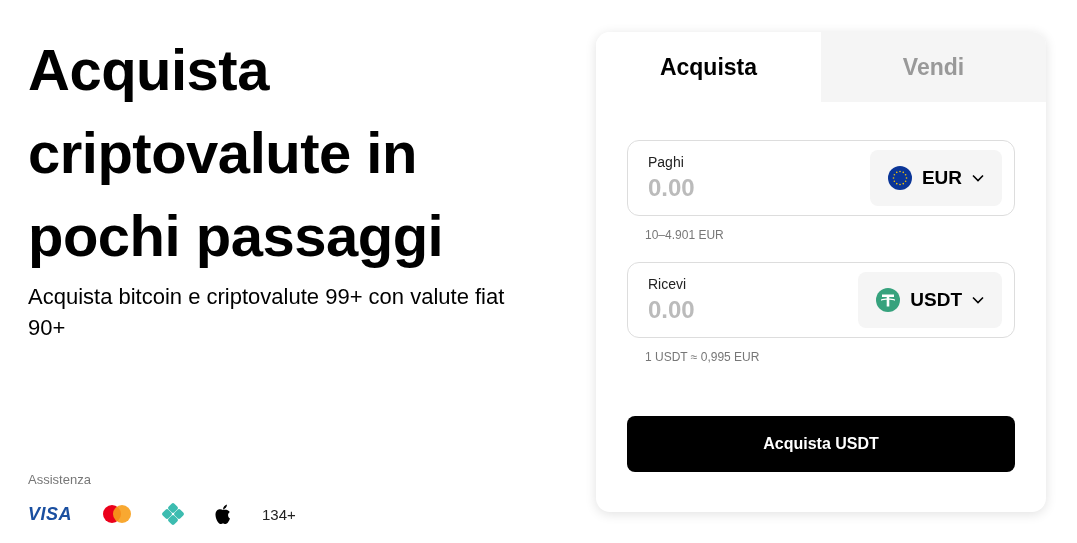 This screenshot has height=543, width=1077. Describe the element at coordinates (50, 514) in the screenshot. I see `visa-logo: VISA` at that location.